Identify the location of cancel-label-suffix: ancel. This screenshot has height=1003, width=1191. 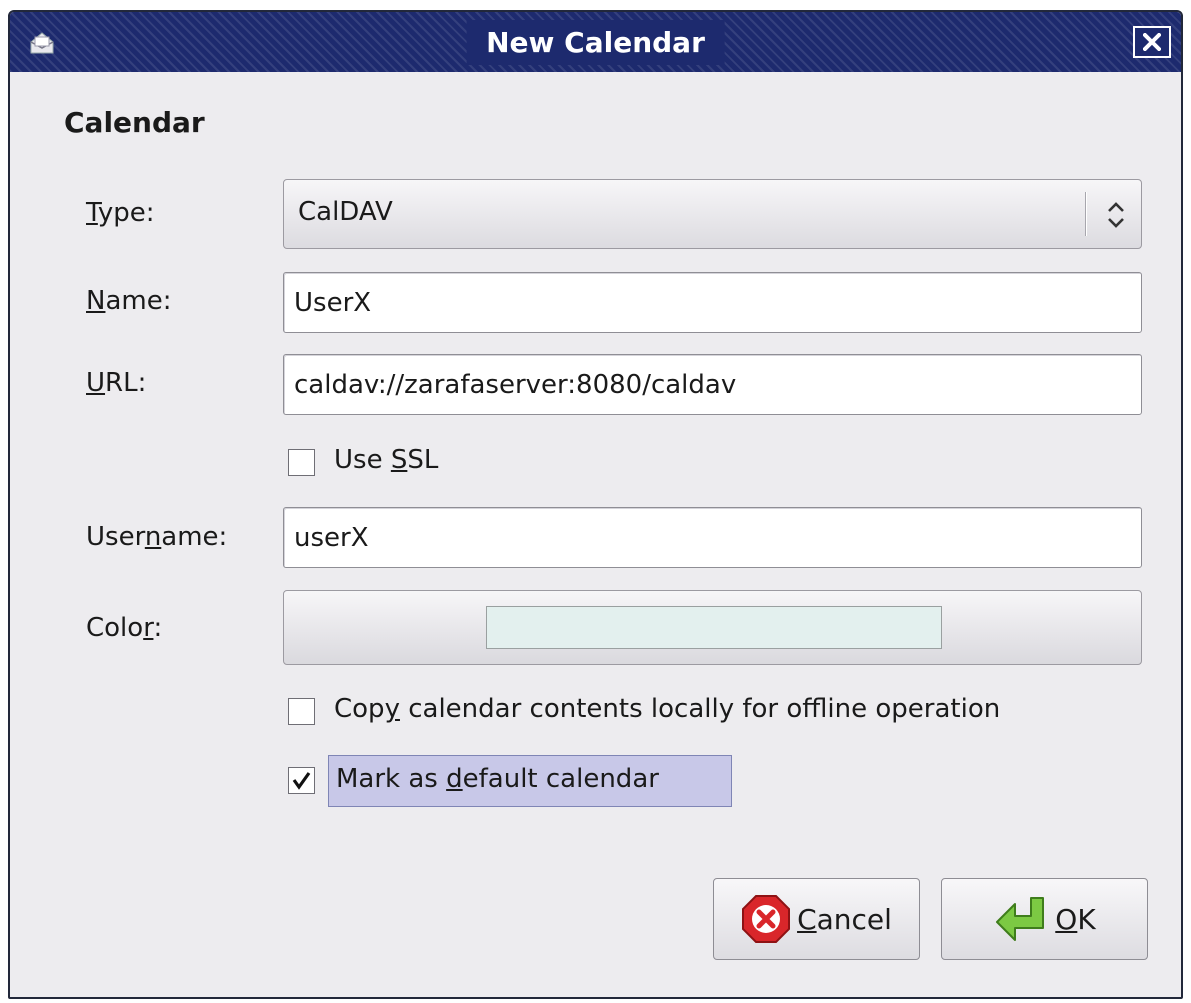
(854, 919).